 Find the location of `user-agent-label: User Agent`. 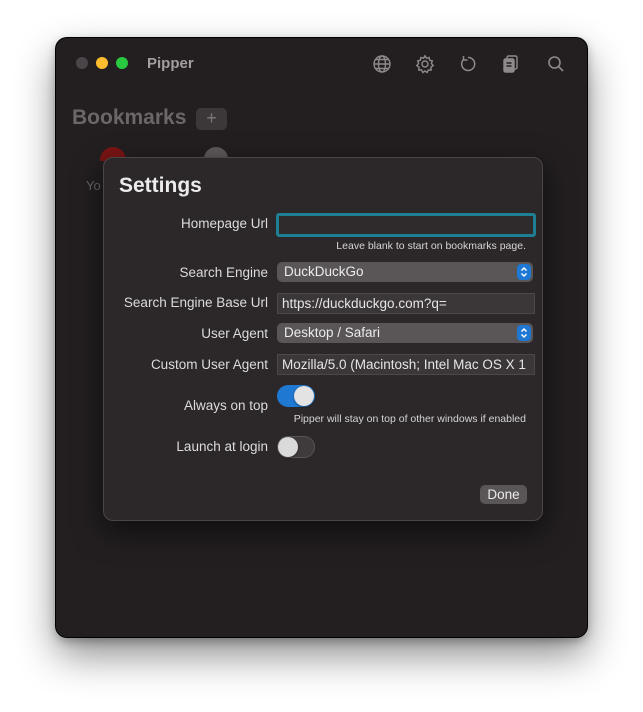

user-agent-label: User Agent is located at coordinates (234, 333).